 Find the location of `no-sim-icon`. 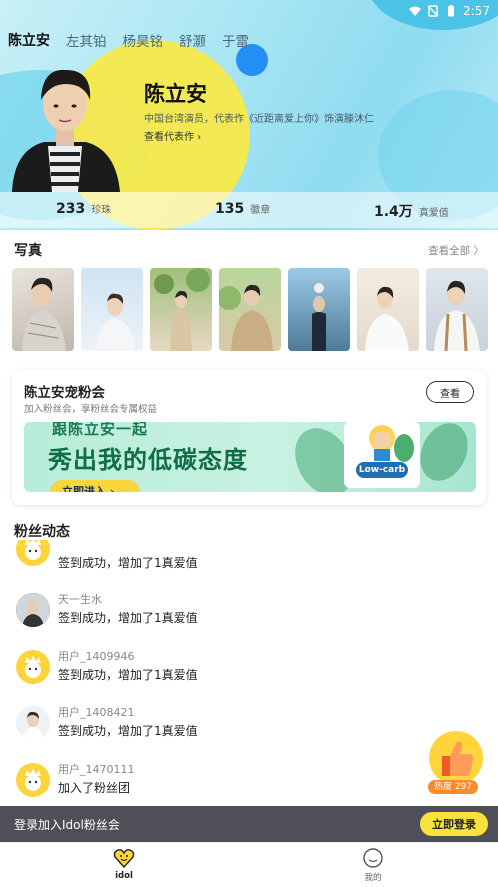

no-sim-icon is located at coordinates (433, 11).